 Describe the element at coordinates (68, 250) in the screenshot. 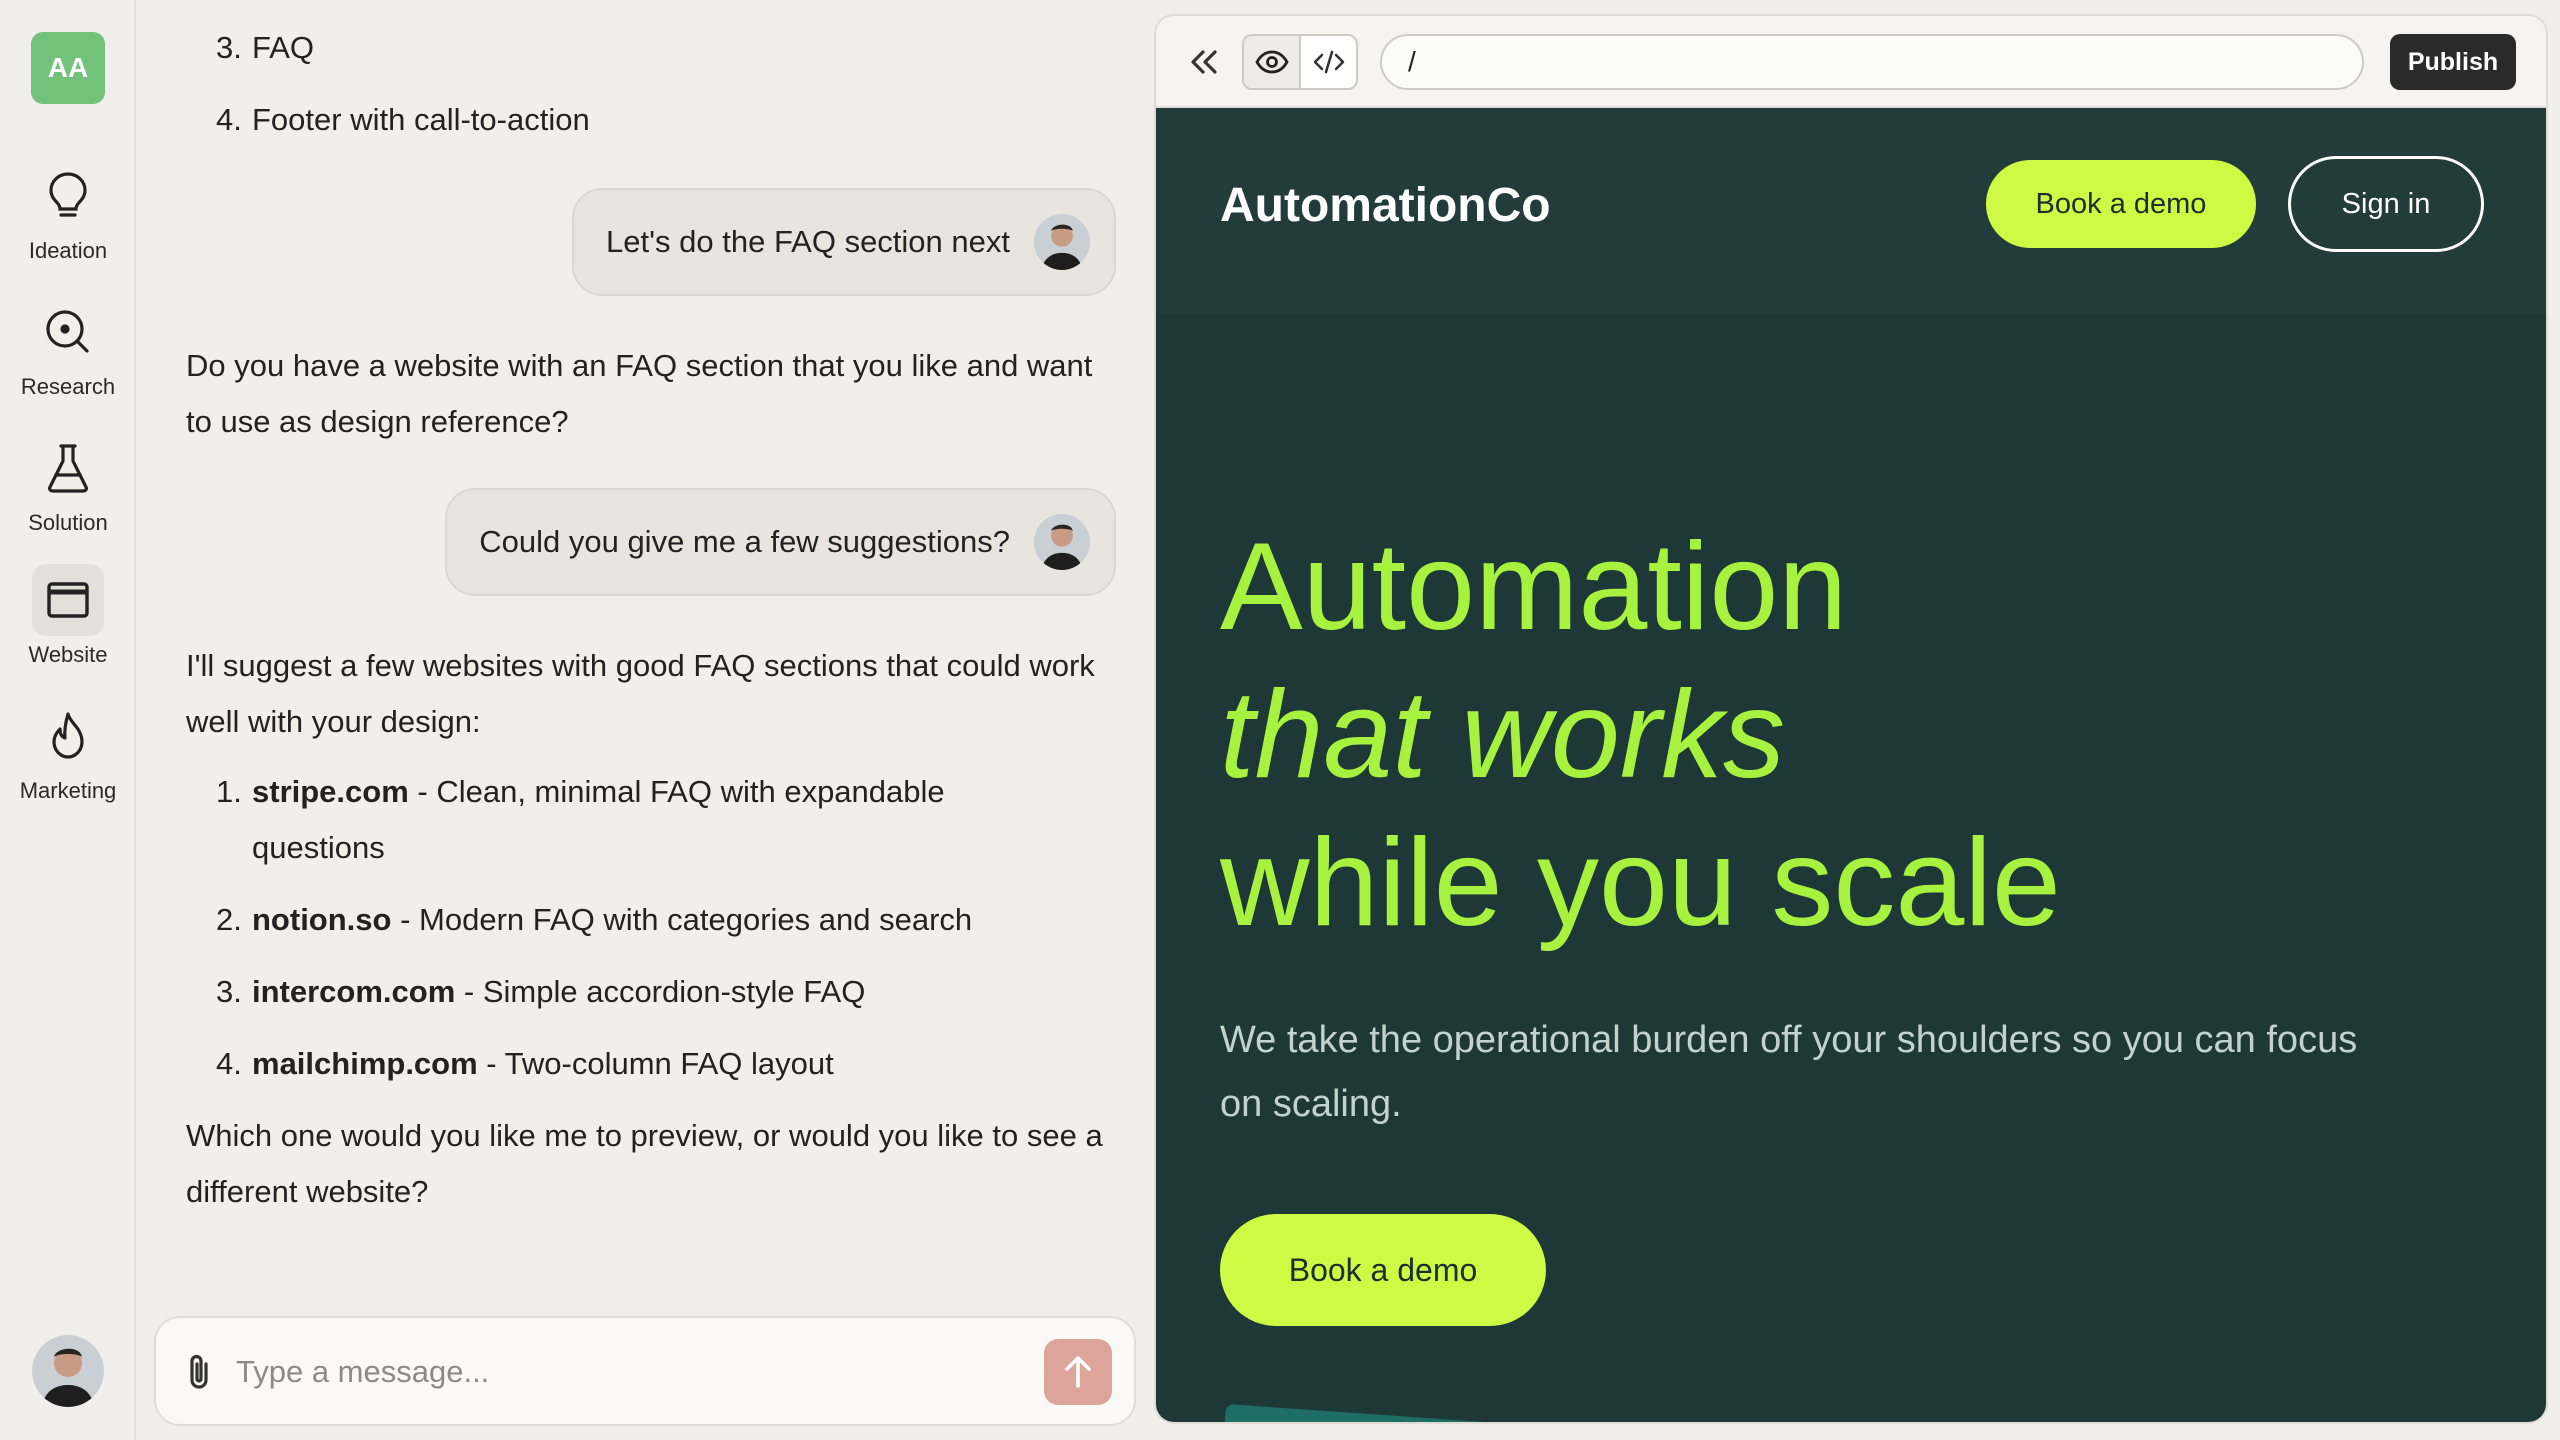

I see `nav-label: Ideation` at that location.